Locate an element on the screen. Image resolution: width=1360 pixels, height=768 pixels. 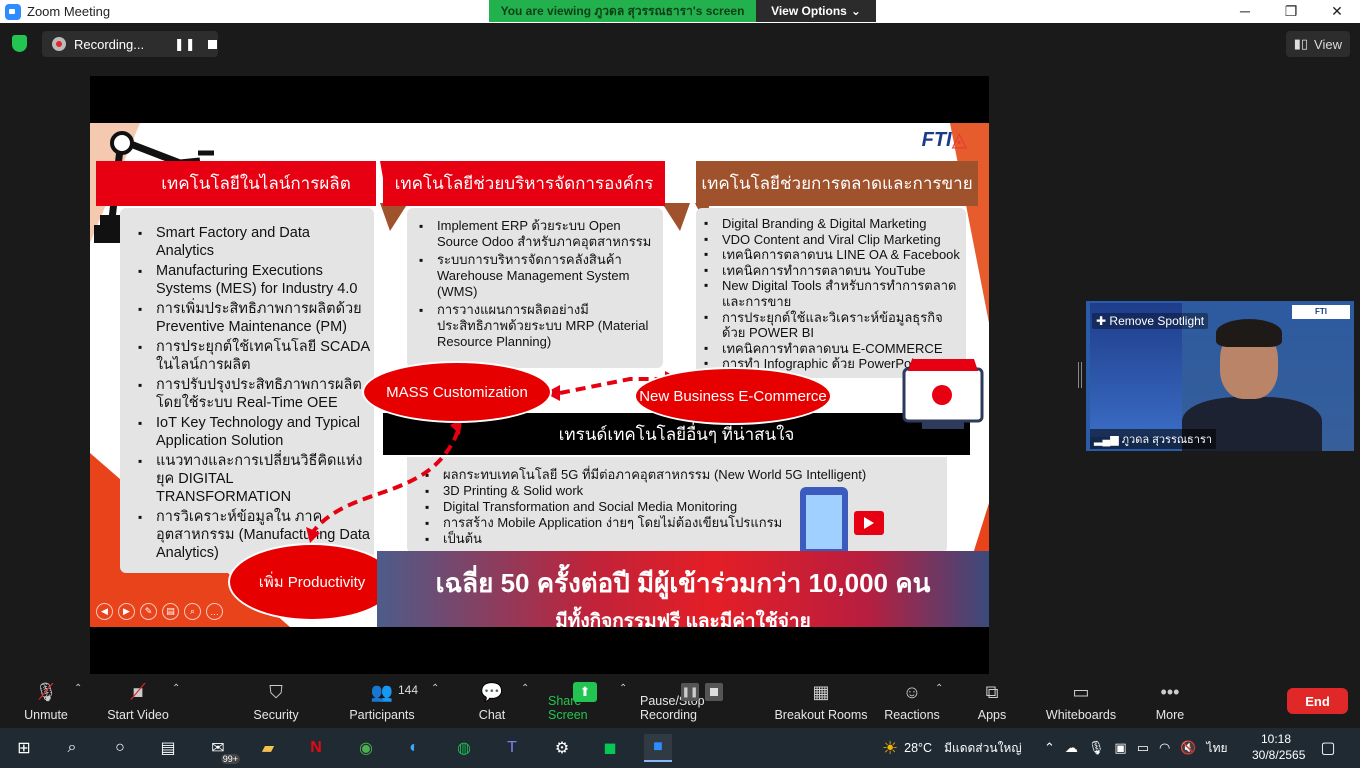
chat-caret-icon: ⌃ is located at coordinates (525, 688).